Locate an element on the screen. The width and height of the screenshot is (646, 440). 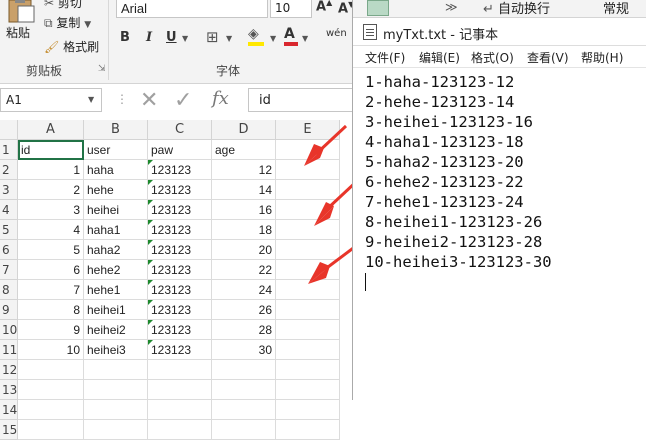
column-header-d: D is located at coordinates (244, 130).